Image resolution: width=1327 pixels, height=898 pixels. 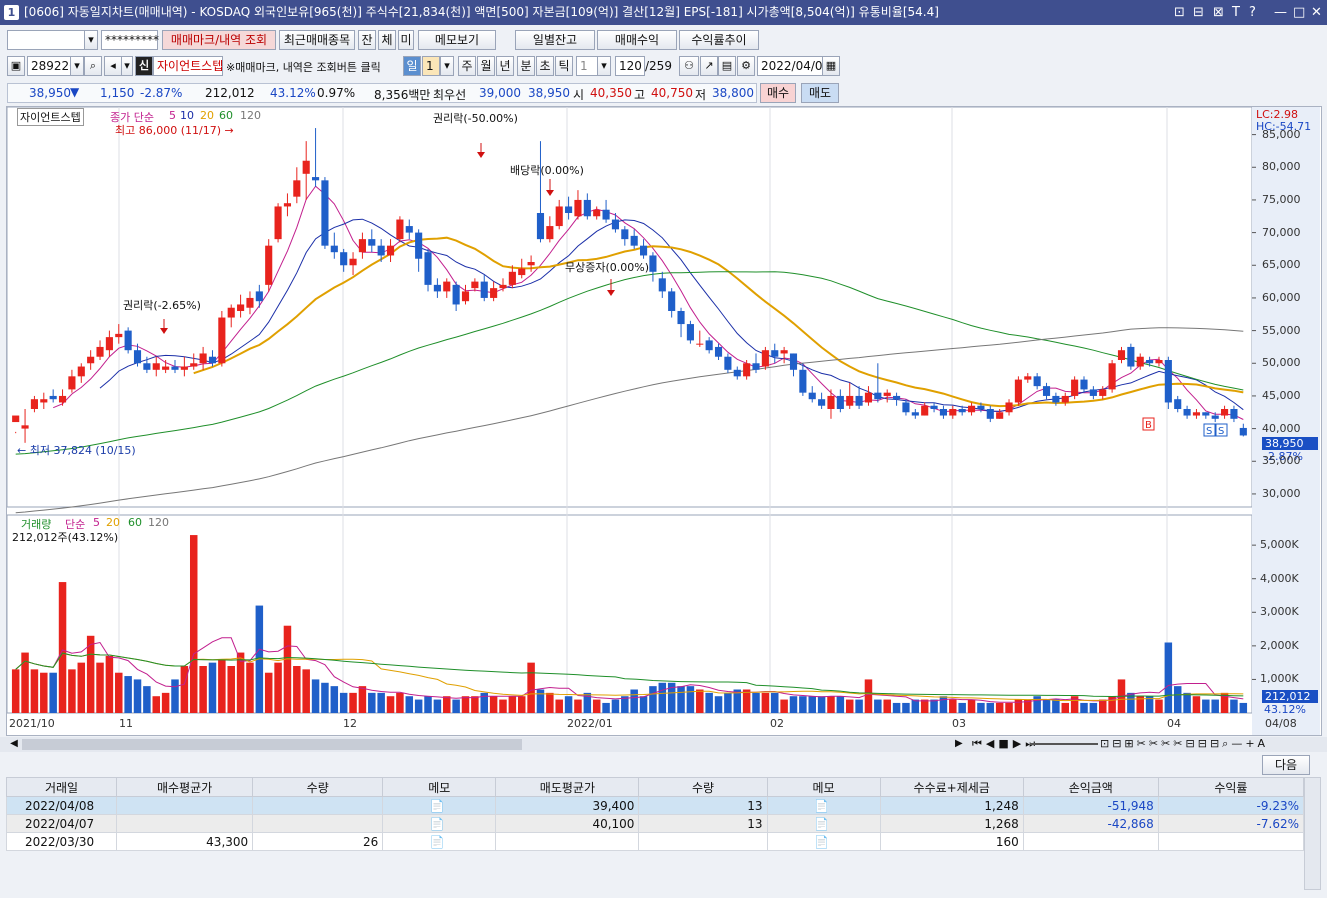 What do you see at coordinates (555, 40) in the screenshot?
I see `daily-balance-button: 일별잔고` at bounding box center [555, 40].